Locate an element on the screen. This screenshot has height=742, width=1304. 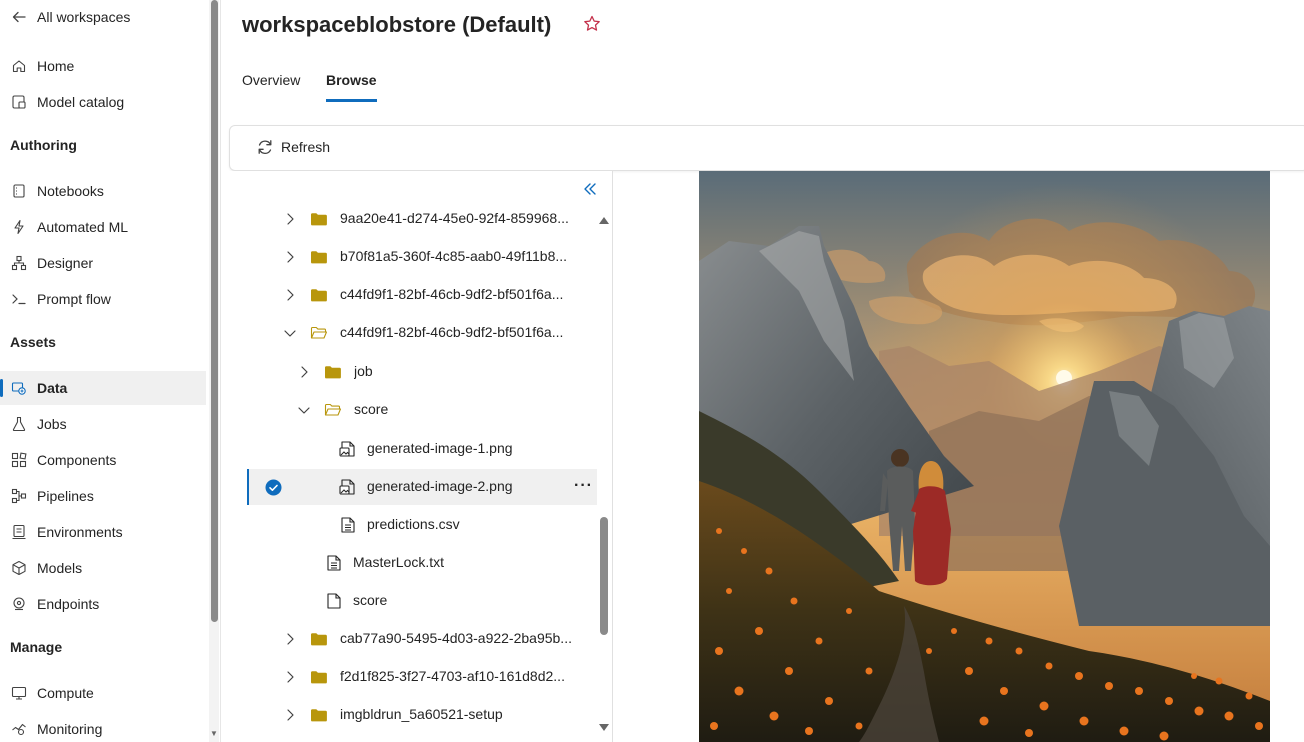
nav-item-data: Data is located at coordinates (103, 388).